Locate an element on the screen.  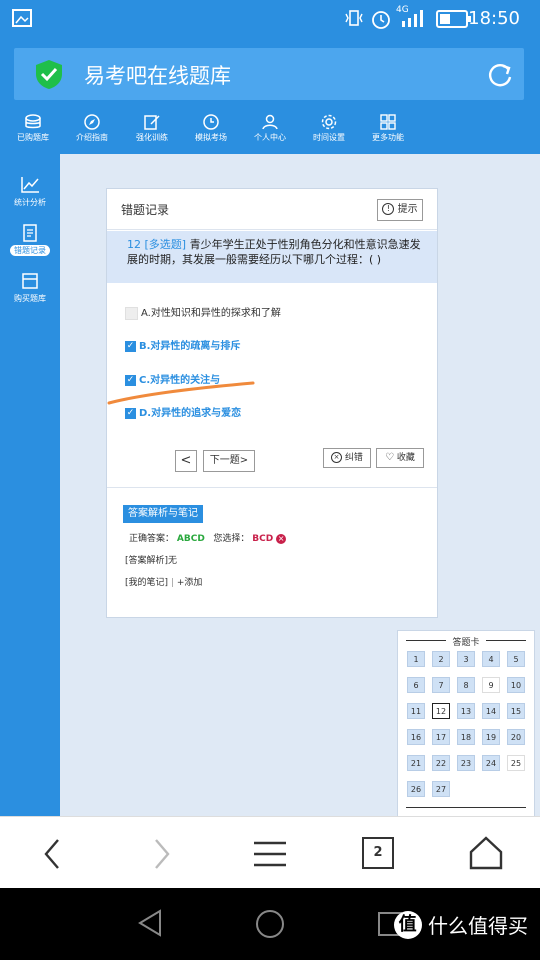
sidebar: 统计分析 错题记录 购买题库 is located at coordinates (30, 485).